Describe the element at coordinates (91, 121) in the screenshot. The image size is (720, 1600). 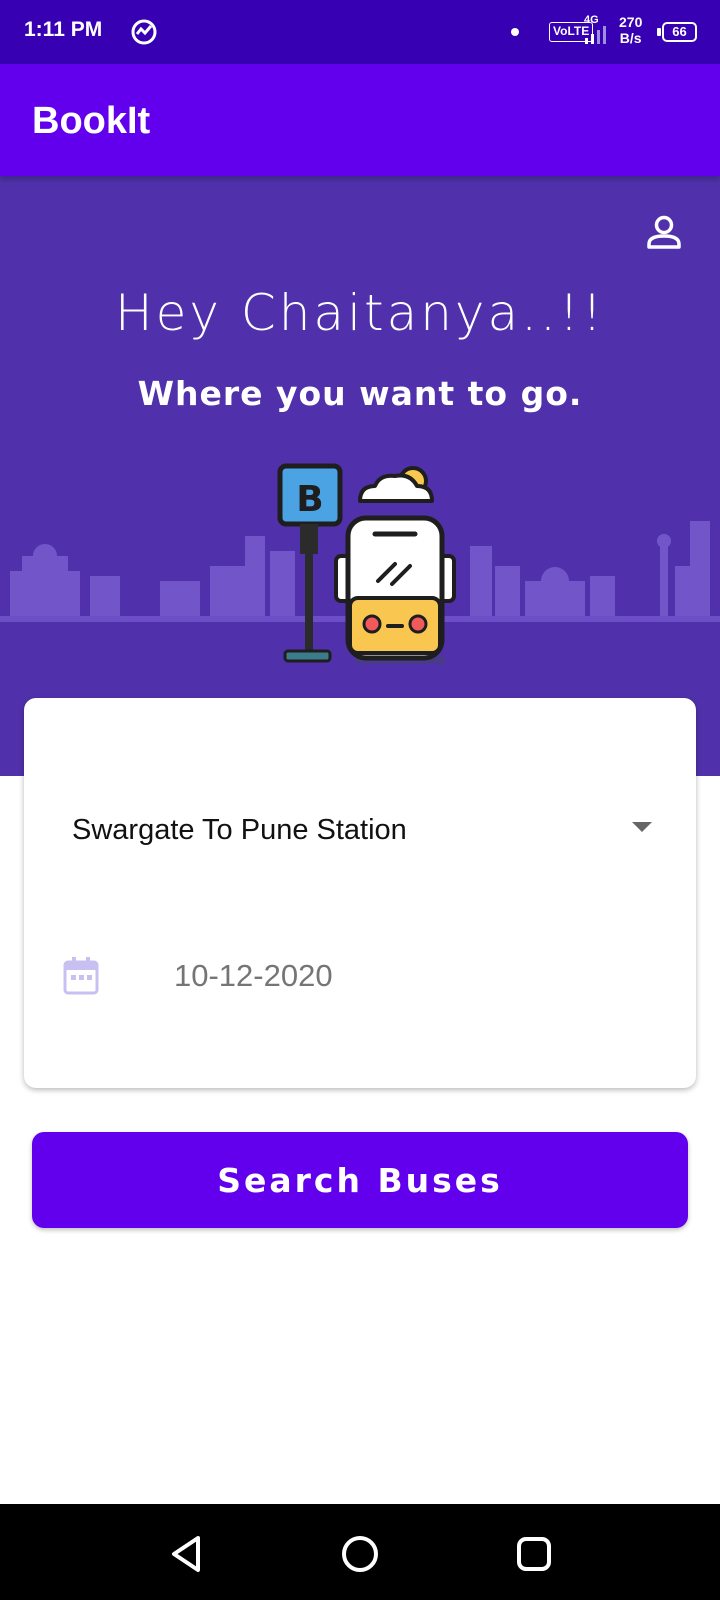
I see `app-title: BookIt` at that location.